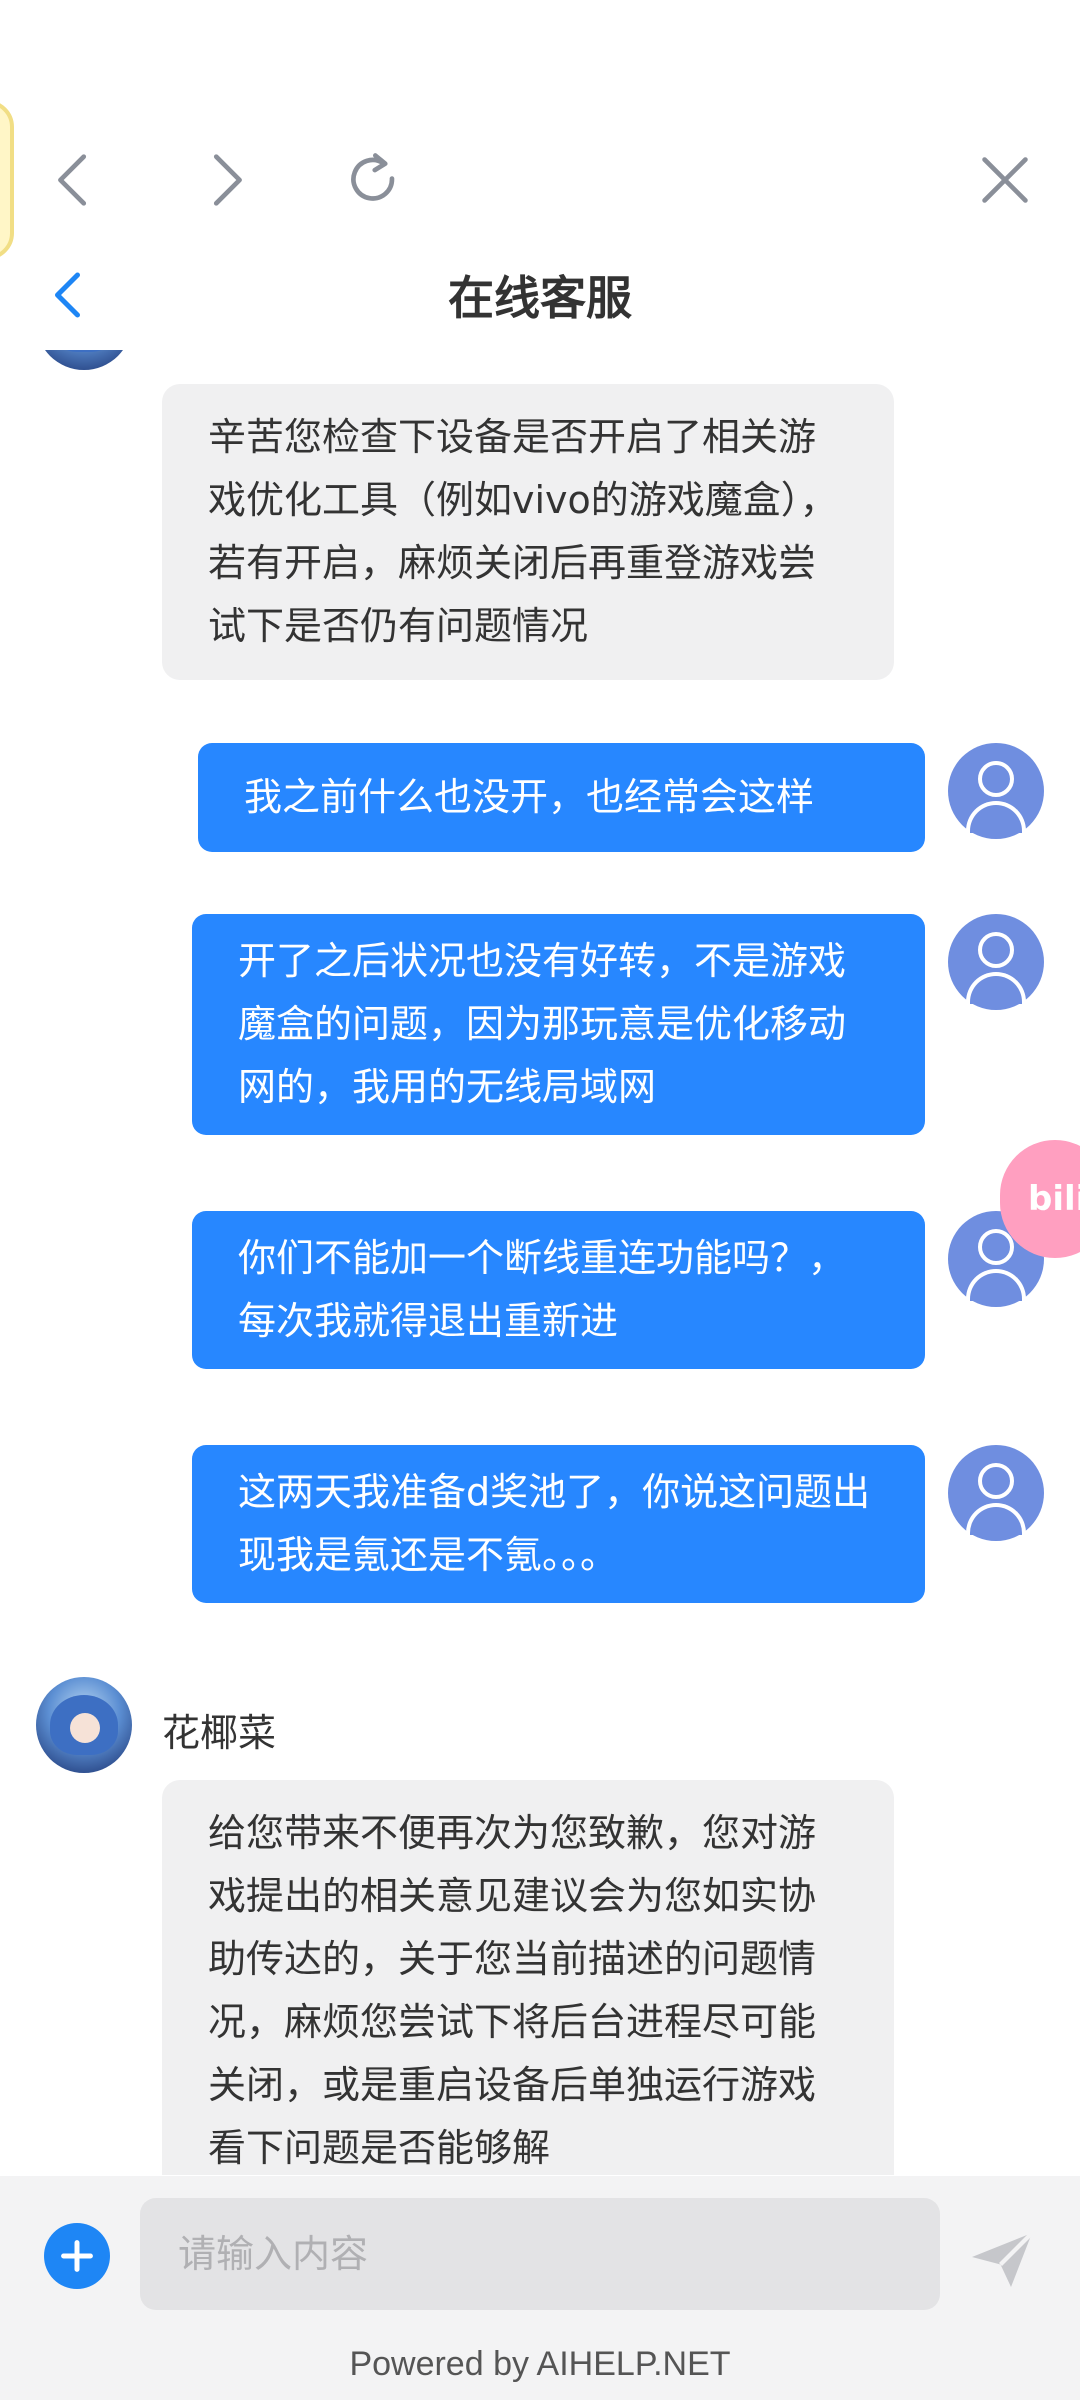 This screenshot has height=2400, width=1080. I want to click on outgoing-message: 你们不能加一个断线重连功能吗？，每次我就得退出重新进, so click(558, 1290).